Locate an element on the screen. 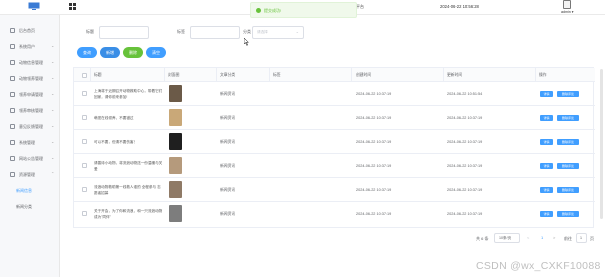  goto-label: 前往 is located at coordinates (568, 238).